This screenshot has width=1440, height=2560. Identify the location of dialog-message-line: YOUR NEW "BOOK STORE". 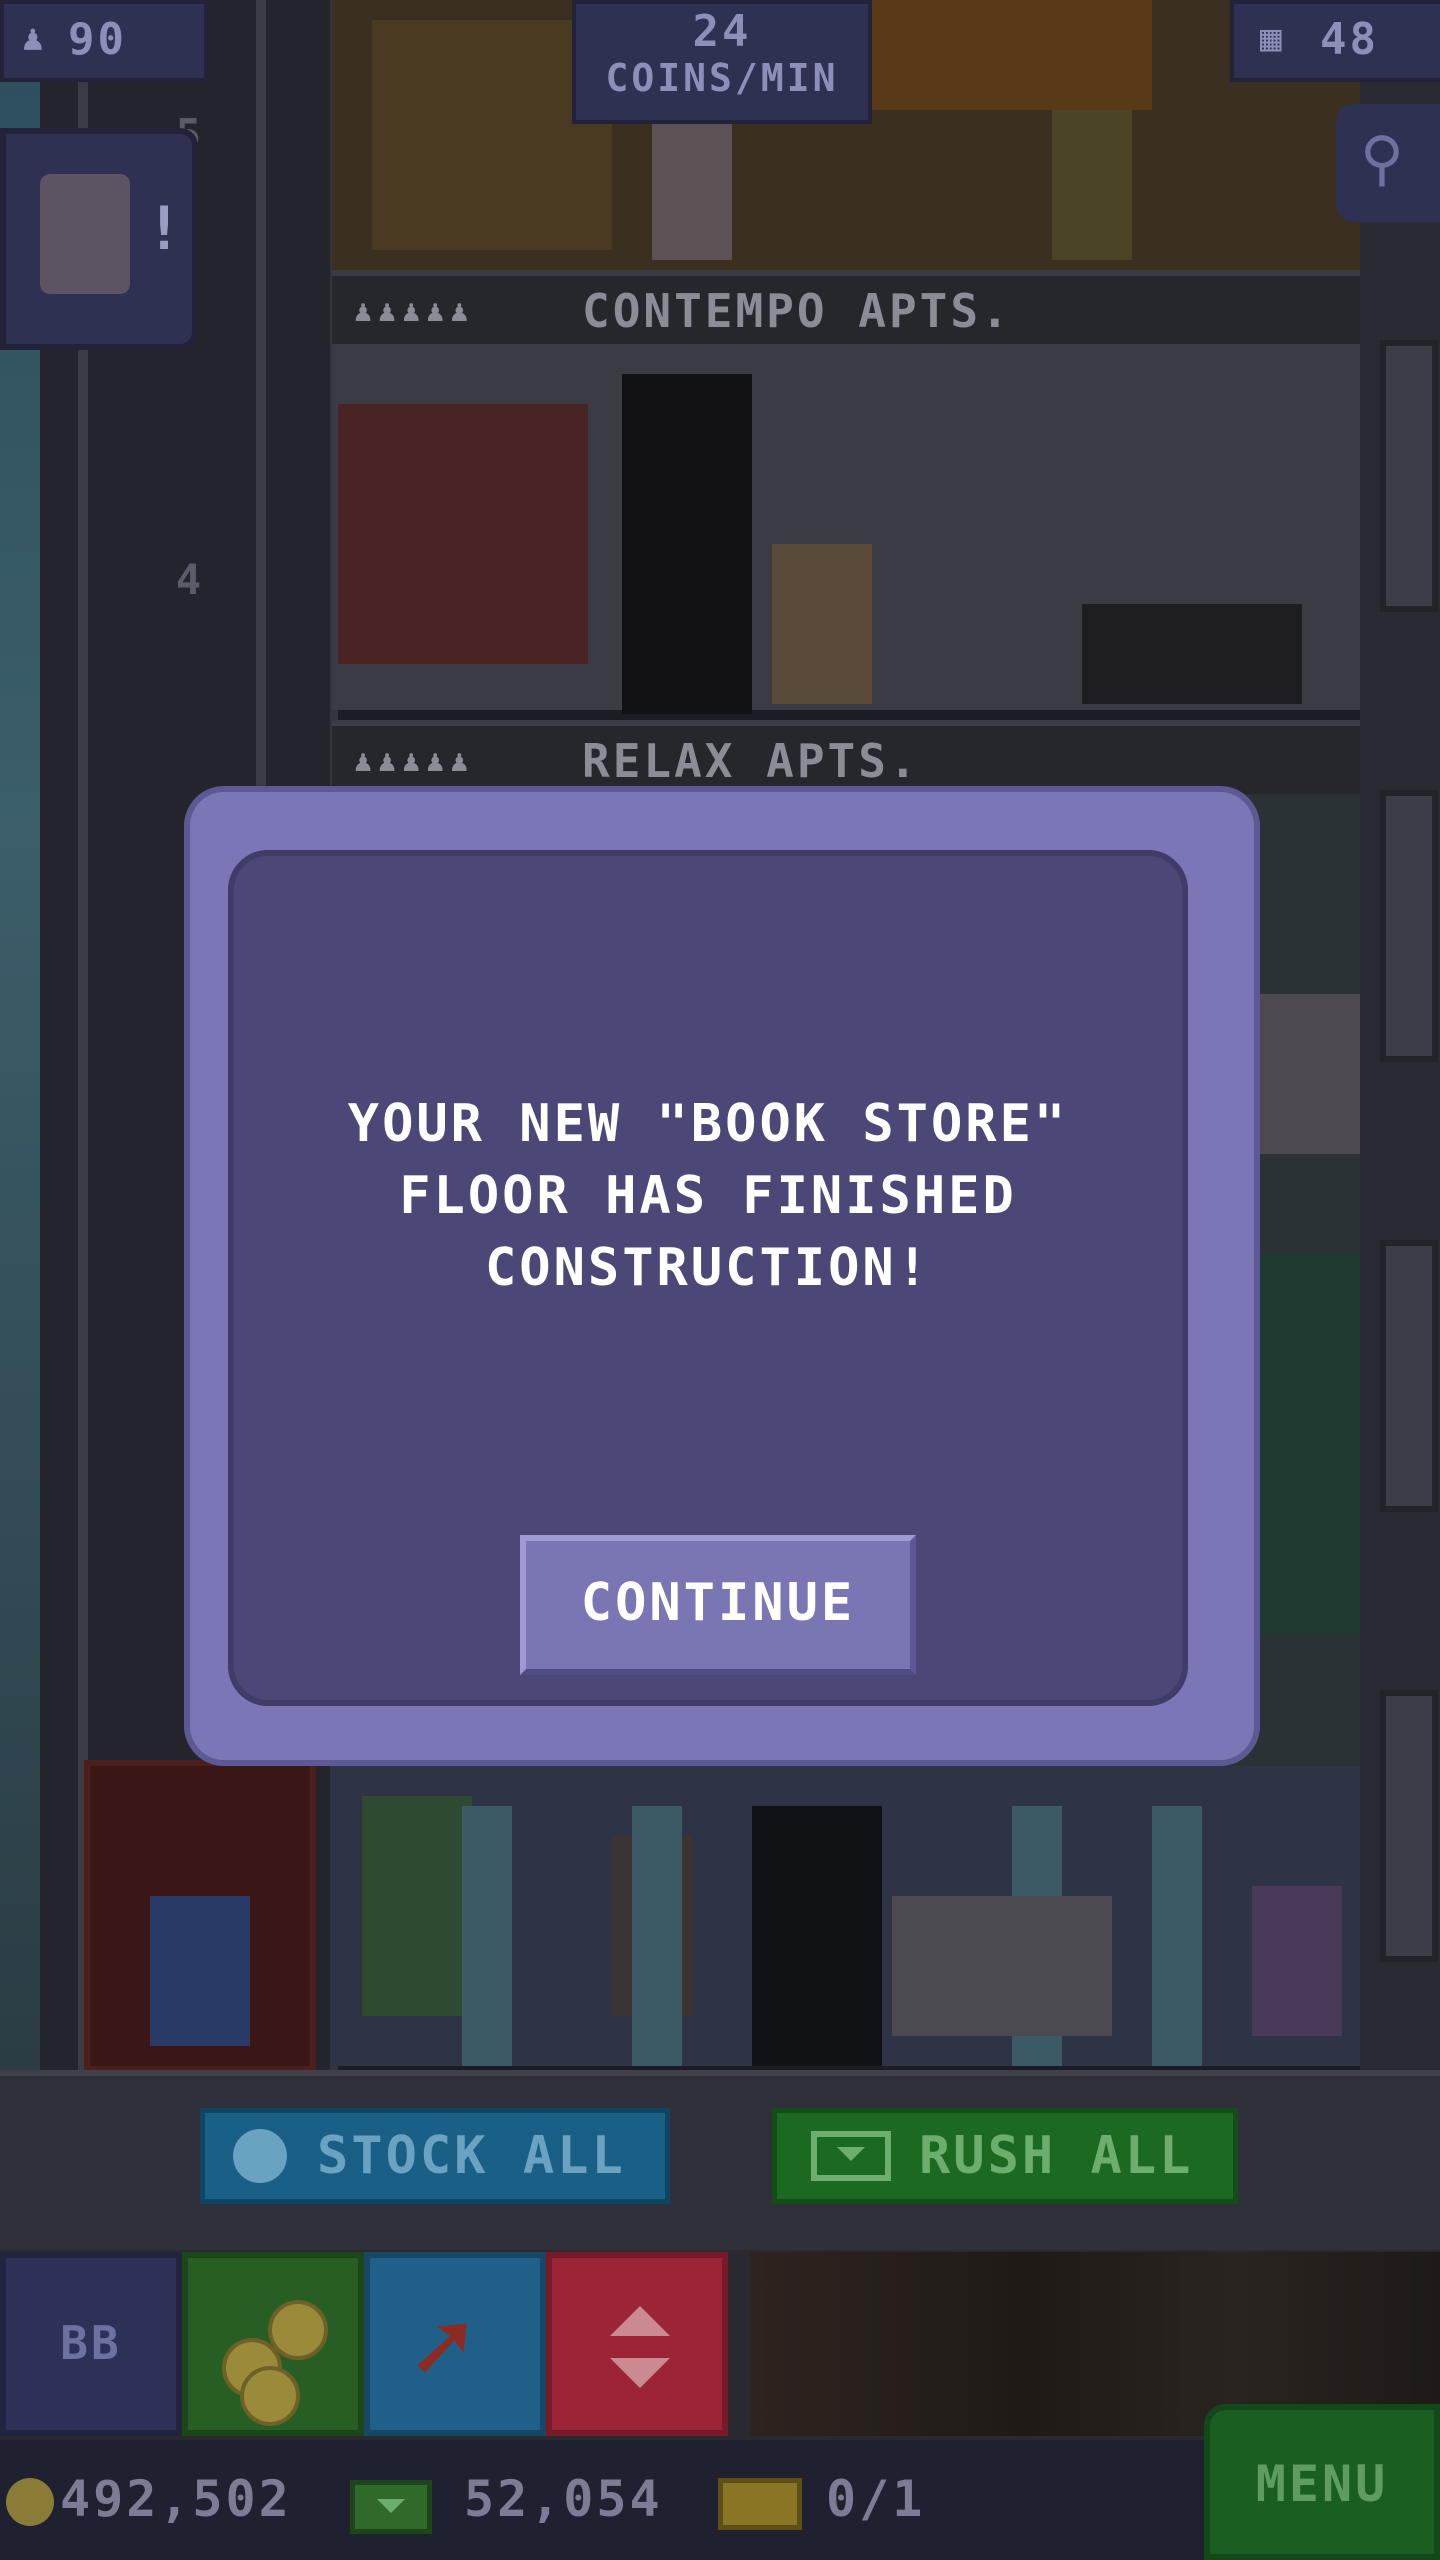
(708, 1124).